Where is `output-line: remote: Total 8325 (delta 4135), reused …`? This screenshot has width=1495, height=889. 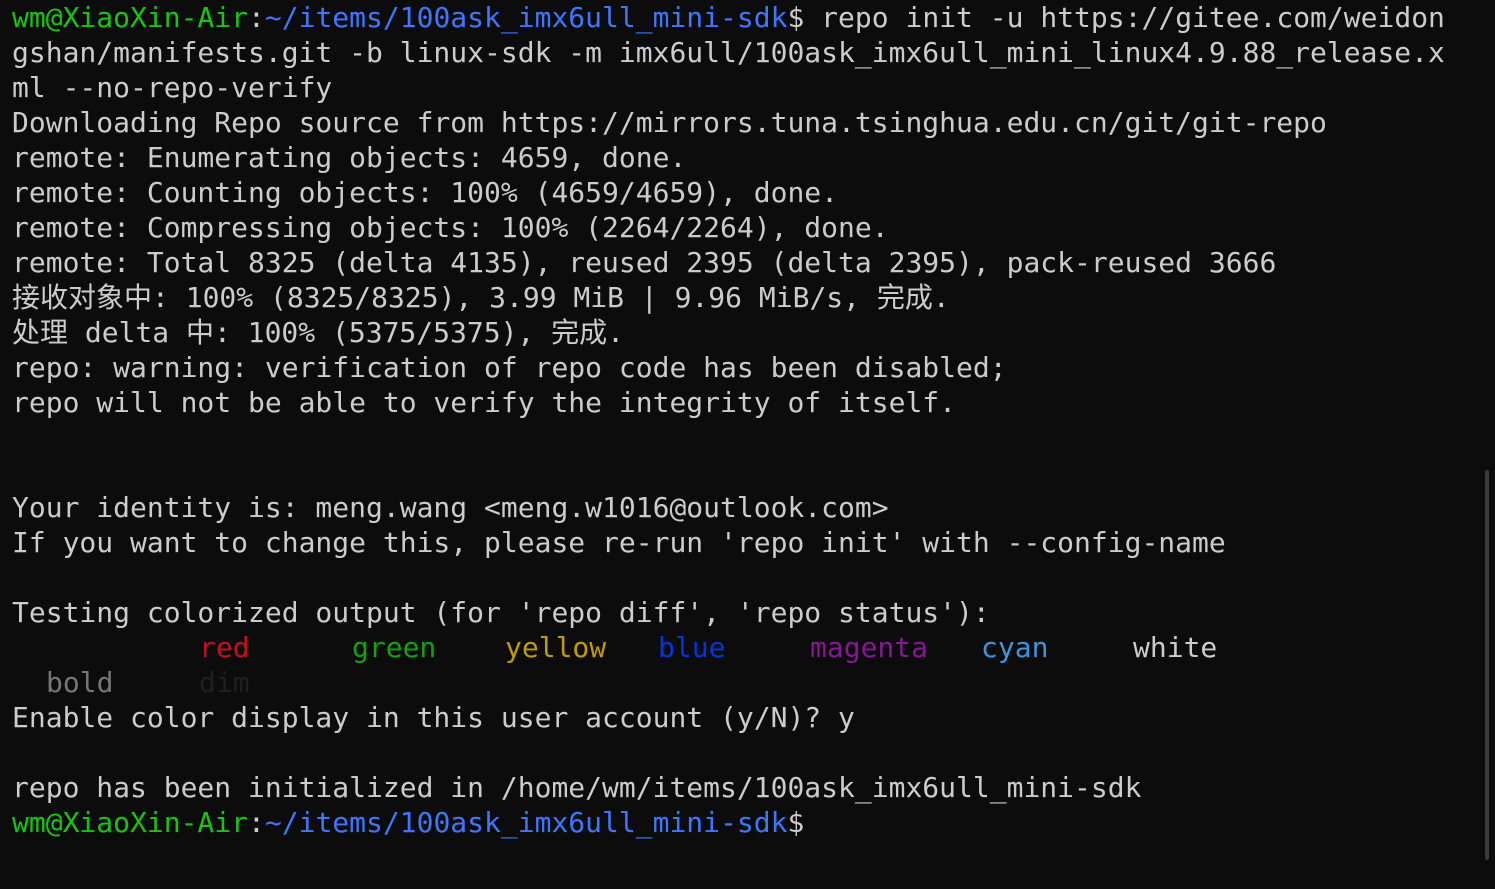
output-line: remote: Total 8325 (delta 4135), reused … is located at coordinates (644, 262).